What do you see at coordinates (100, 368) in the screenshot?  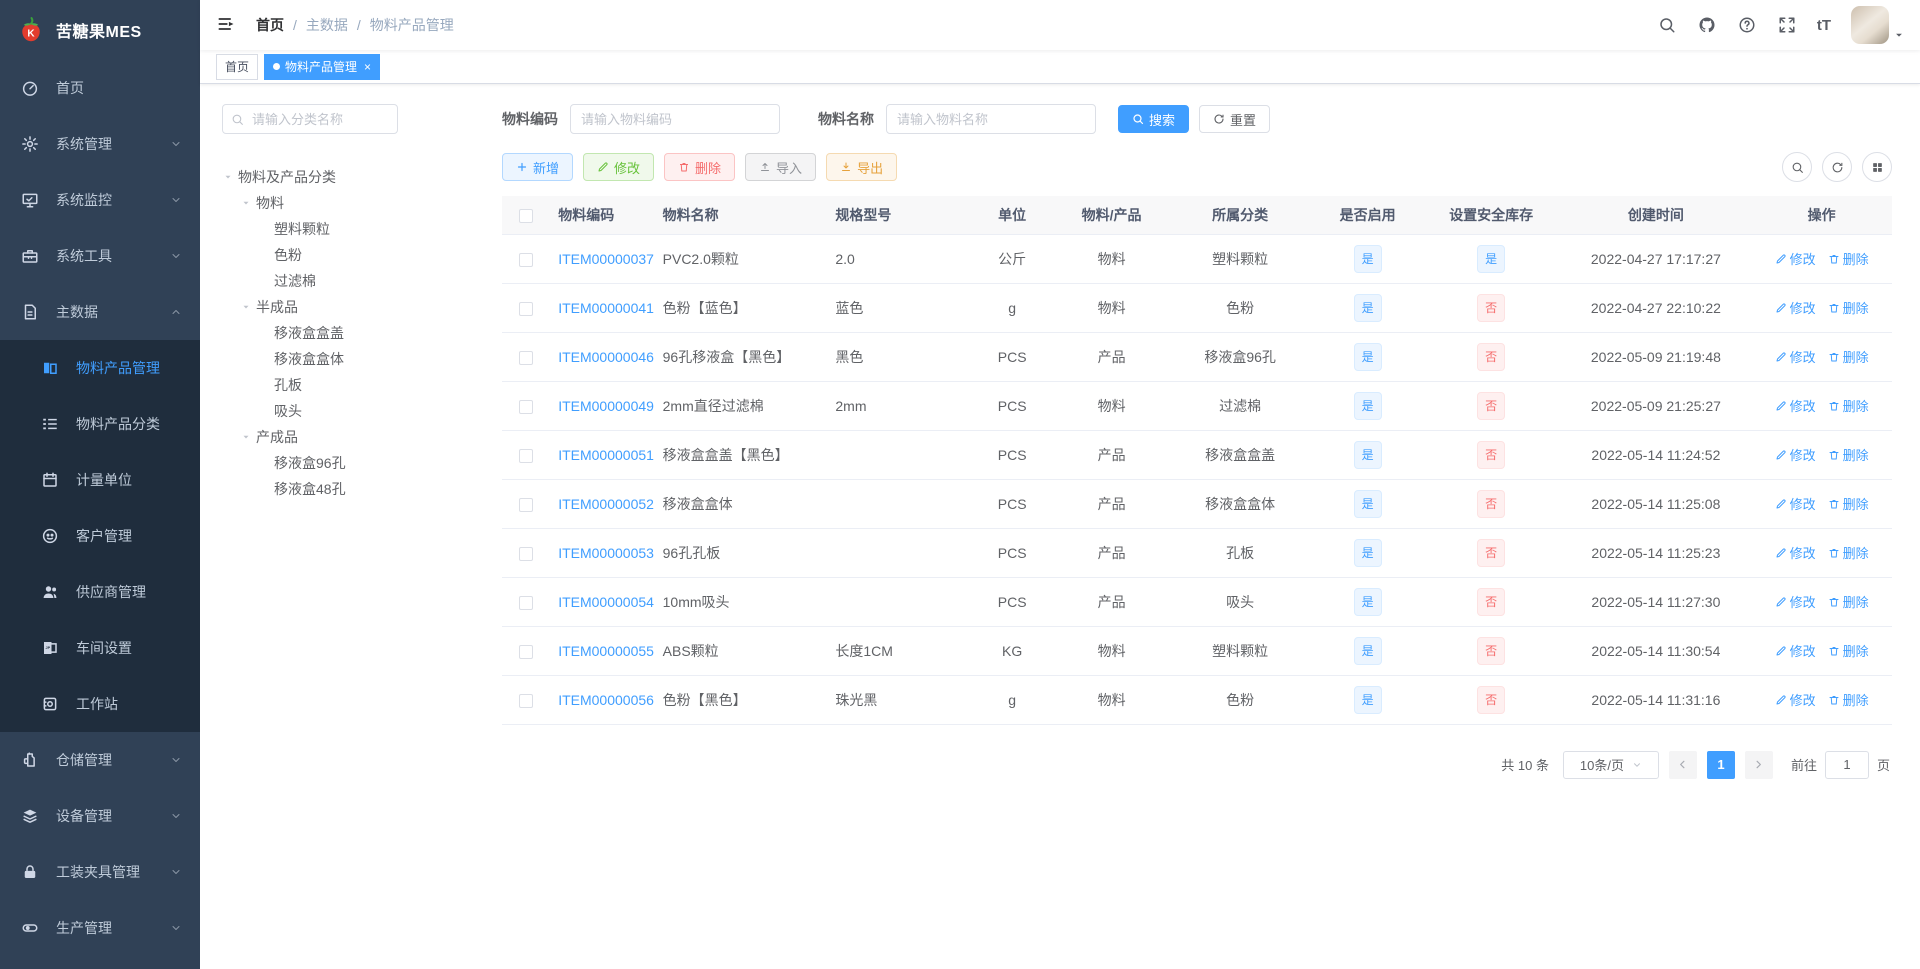 I see `sidebar-item-material-product-mgmt: 物料产品管理` at bounding box center [100, 368].